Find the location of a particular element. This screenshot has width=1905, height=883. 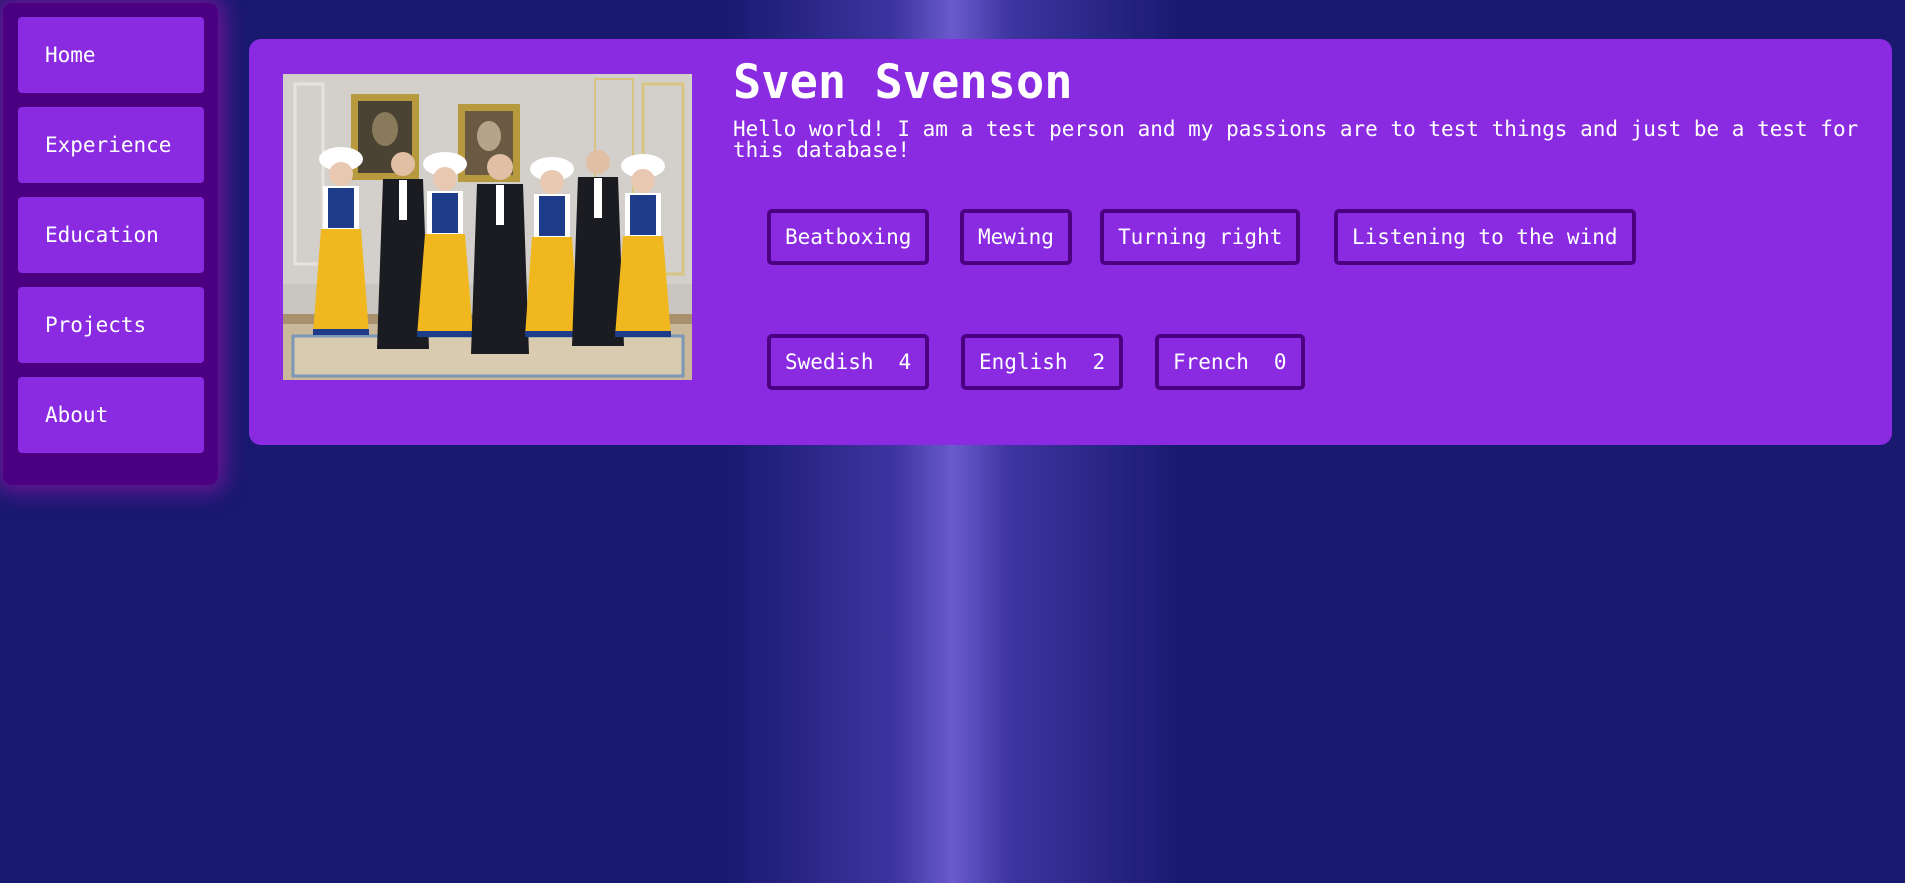

hobby-tag: Turning right is located at coordinates (1200, 237).